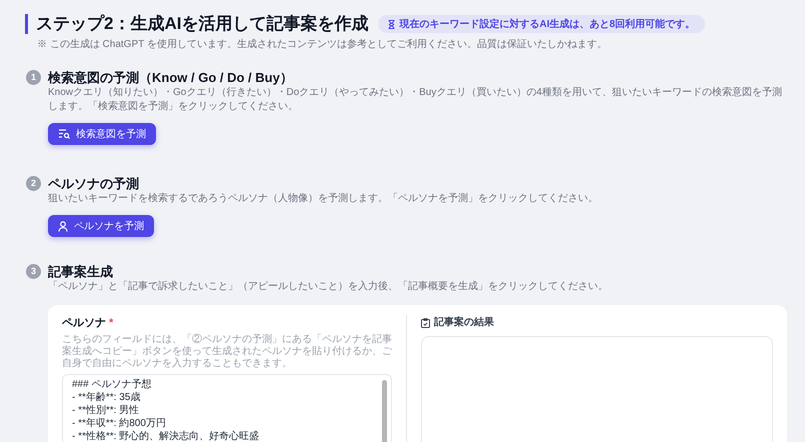  Describe the element at coordinates (322, 45) in the screenshot. I see `disclaimer-note: ※ この生成は ChatGPT を使用しています。生成されたコンテンツは参考としてご利用ください。品質は保証いたしかねます。` at that location.